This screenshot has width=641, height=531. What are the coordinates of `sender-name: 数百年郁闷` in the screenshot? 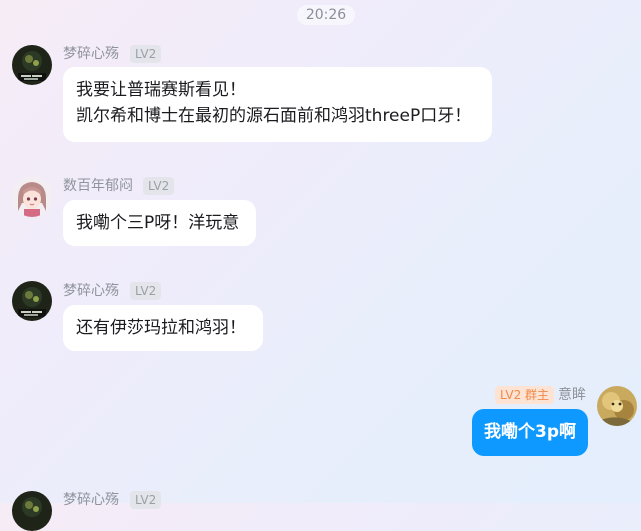 It's located at (98, 186).